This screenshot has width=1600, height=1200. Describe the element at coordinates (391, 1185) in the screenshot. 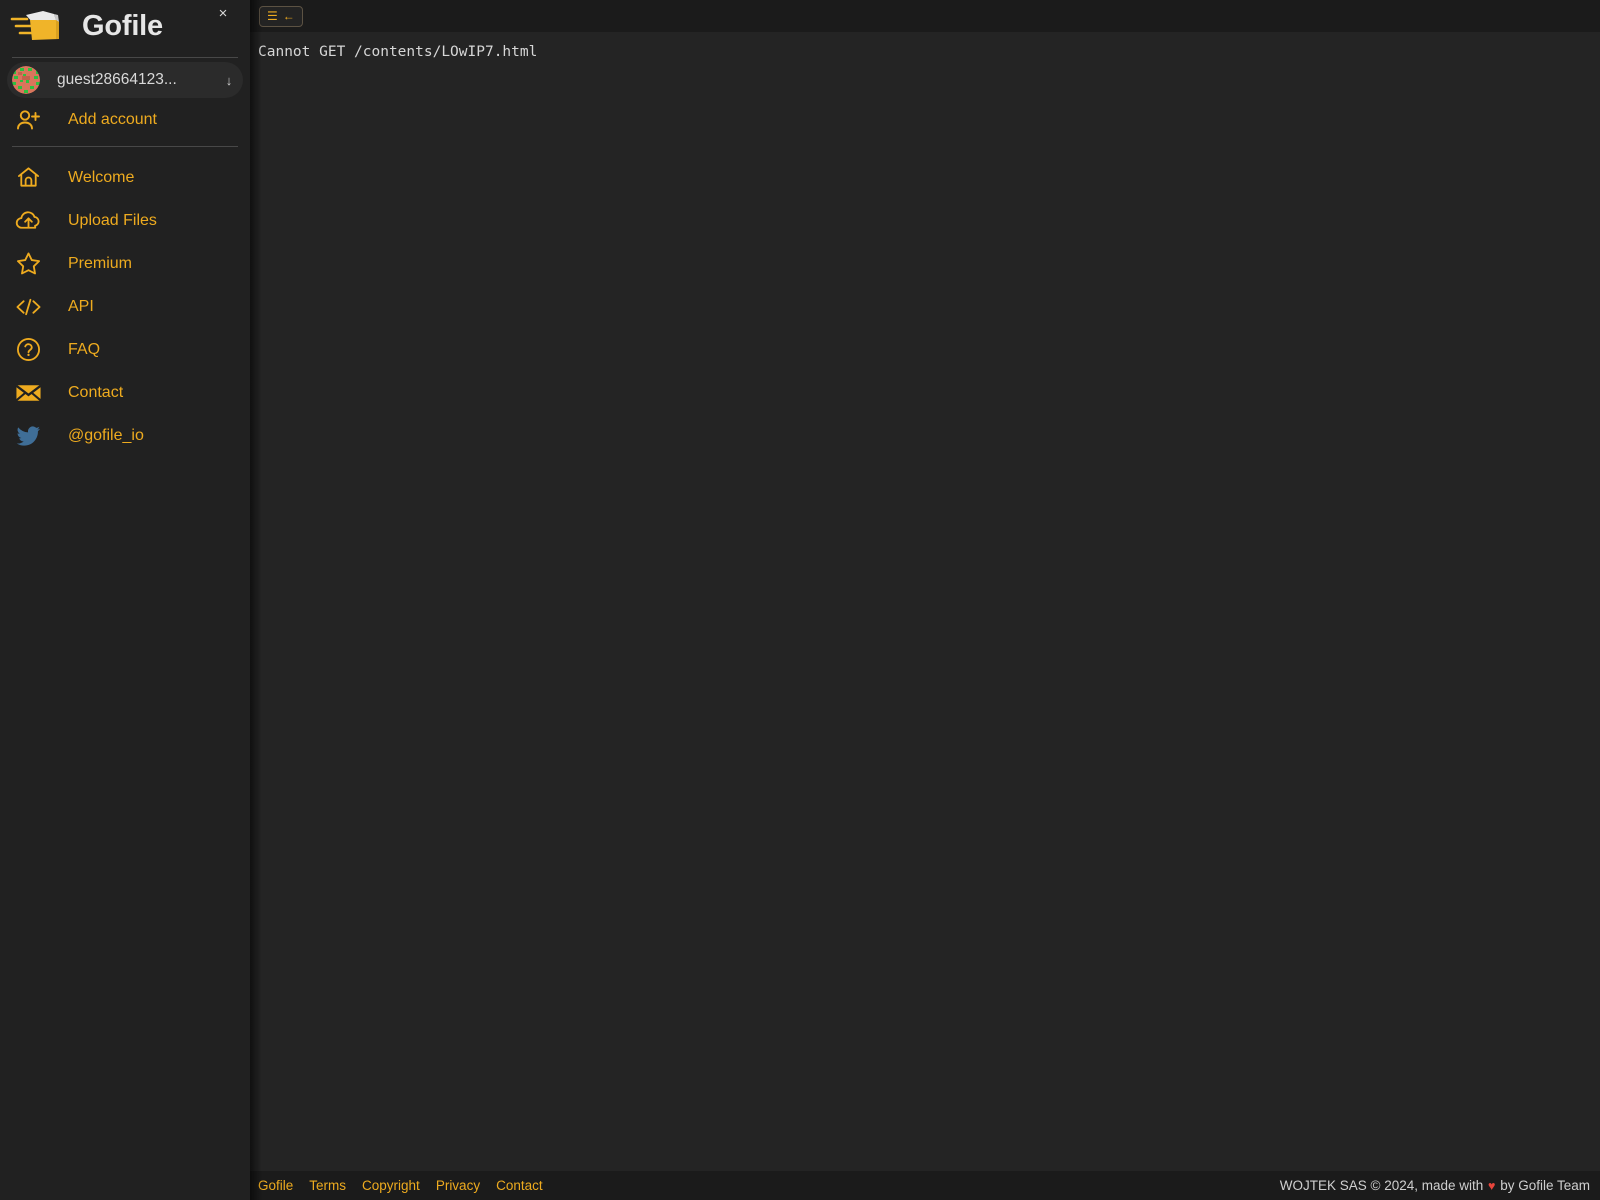

I see `footer-link-copyright: Copyright` at that location.